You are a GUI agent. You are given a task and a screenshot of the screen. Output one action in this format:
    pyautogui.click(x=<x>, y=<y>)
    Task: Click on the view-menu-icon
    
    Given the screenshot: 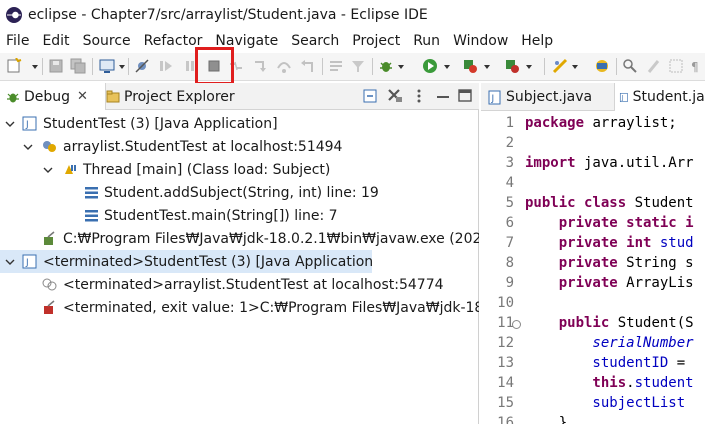 What is the action you would take?
    pyautogui.click(x=419, y=96)
    